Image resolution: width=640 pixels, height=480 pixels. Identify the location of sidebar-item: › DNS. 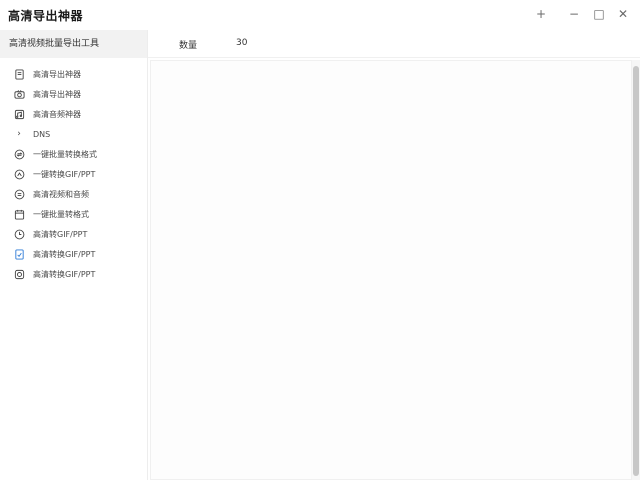
(73, 134).